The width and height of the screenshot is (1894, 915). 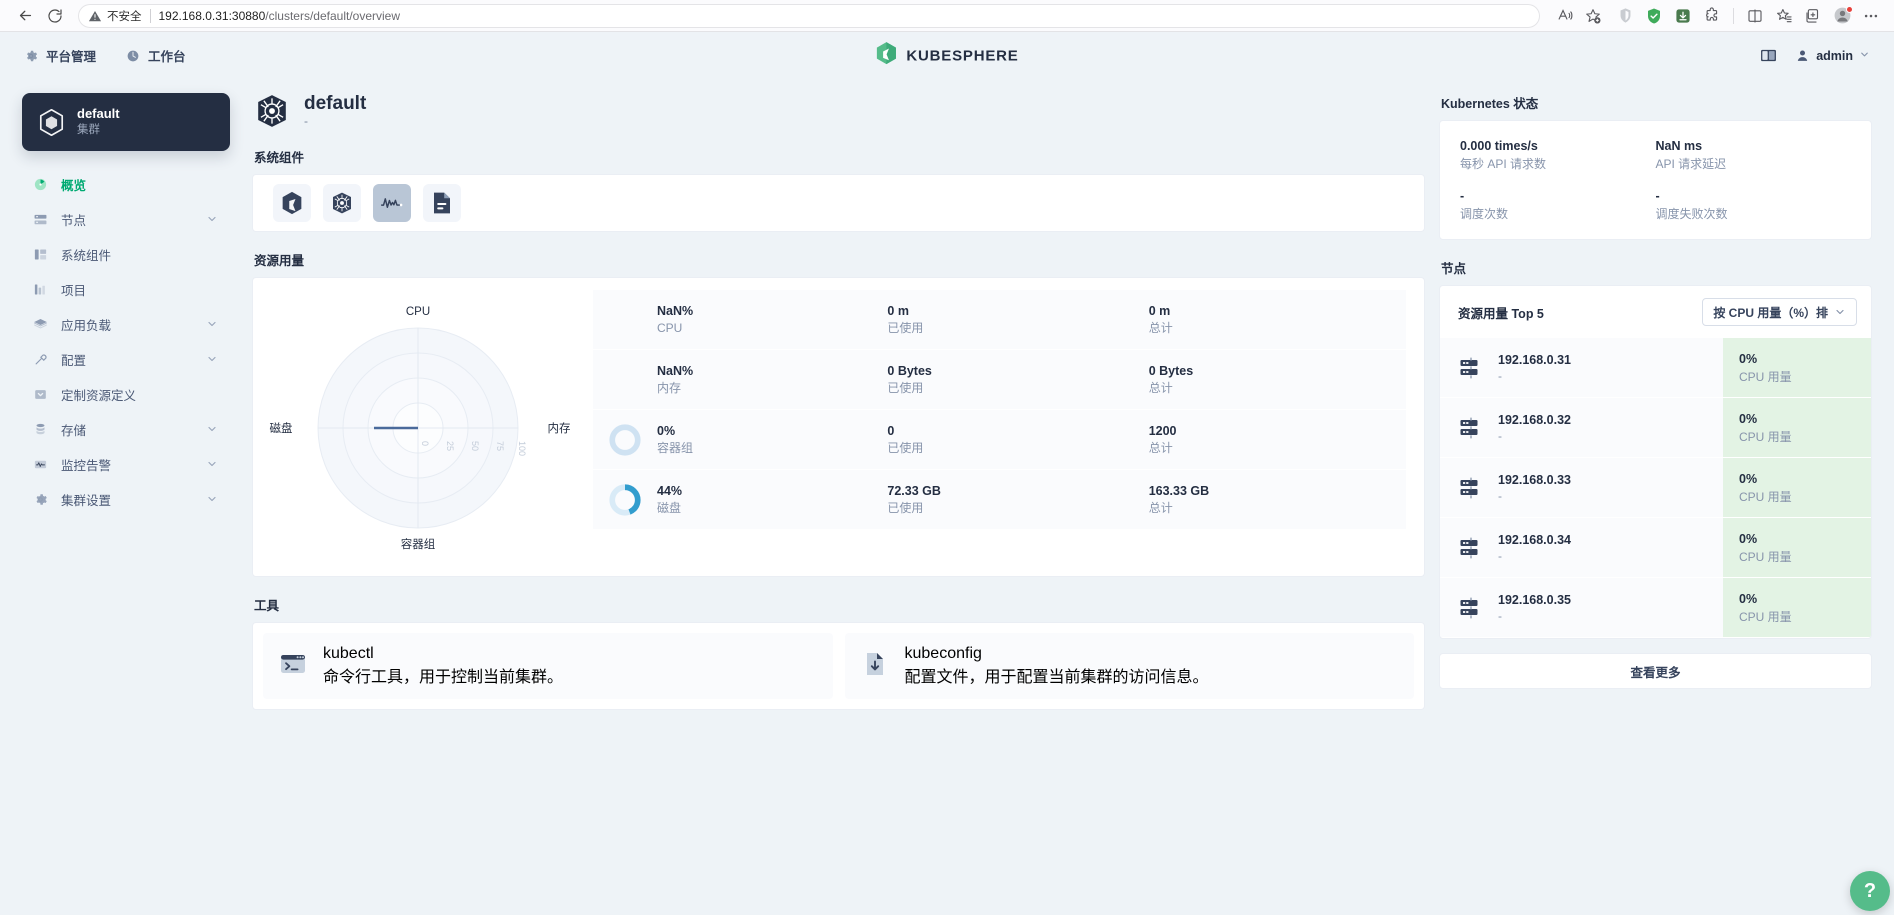 What do you see at coordinates (25, 16) in the screenshot?
I see `back-arrow-icon` at bounding box center [25, 16].